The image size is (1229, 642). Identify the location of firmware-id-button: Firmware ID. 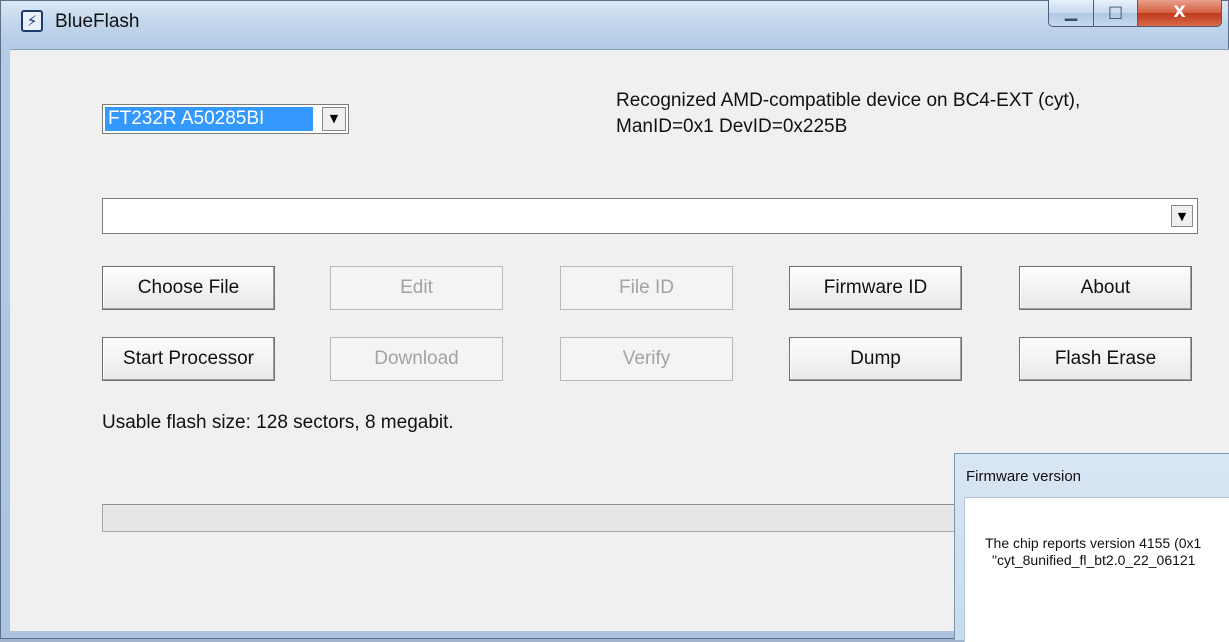
(875, 288).